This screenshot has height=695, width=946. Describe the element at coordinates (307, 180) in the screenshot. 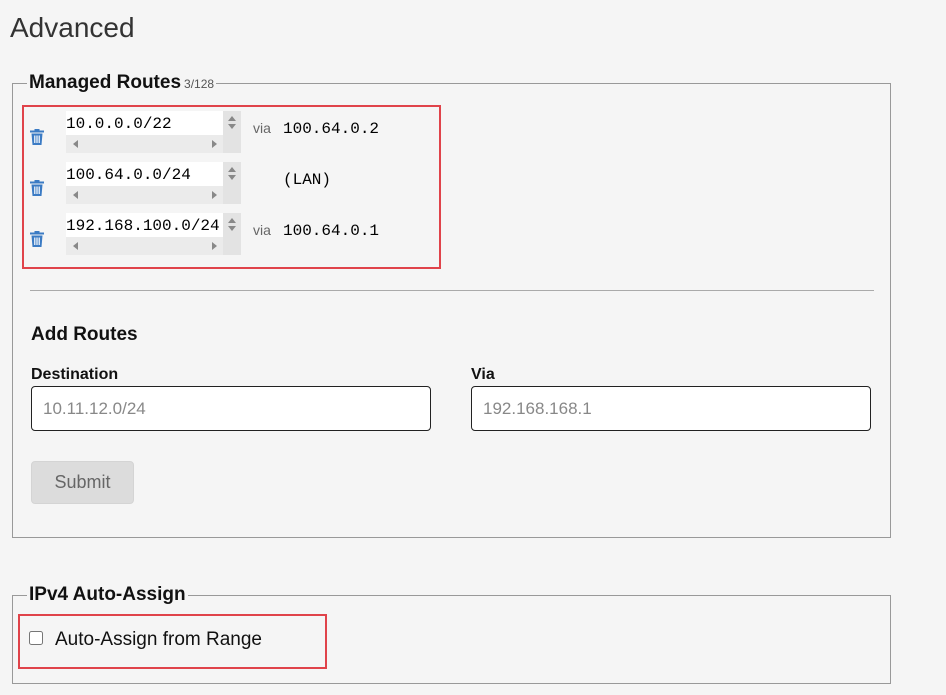

I see `route-via-value: (LAN)` at that location.